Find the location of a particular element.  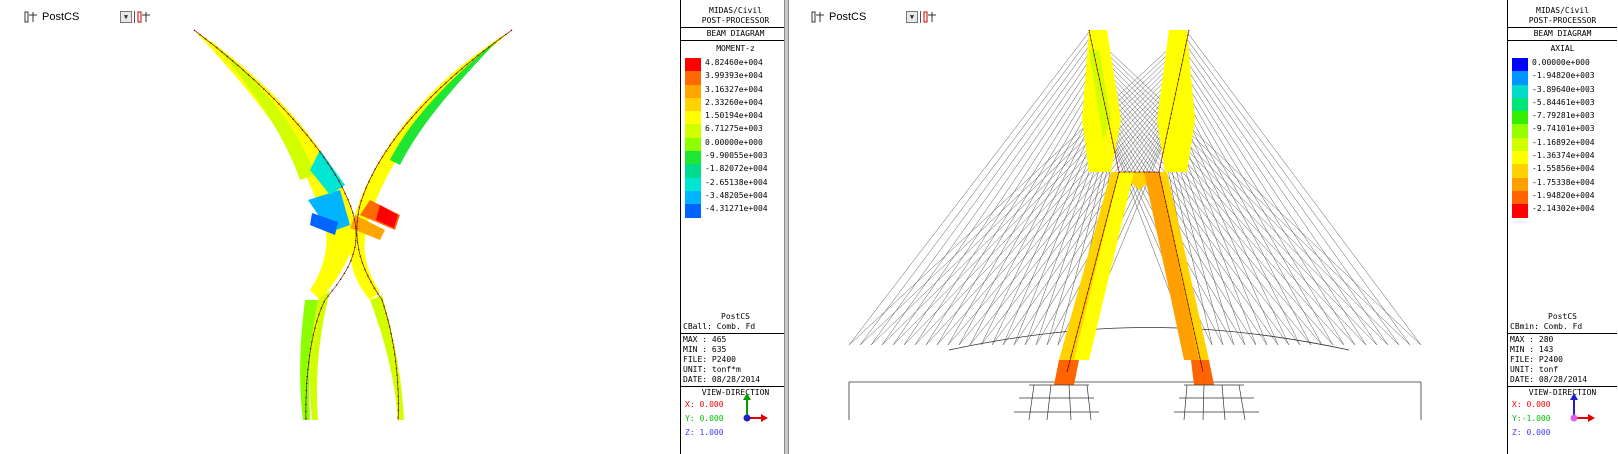

legend-value: -1.55856e+004 is located at coordinates (1563, 169).